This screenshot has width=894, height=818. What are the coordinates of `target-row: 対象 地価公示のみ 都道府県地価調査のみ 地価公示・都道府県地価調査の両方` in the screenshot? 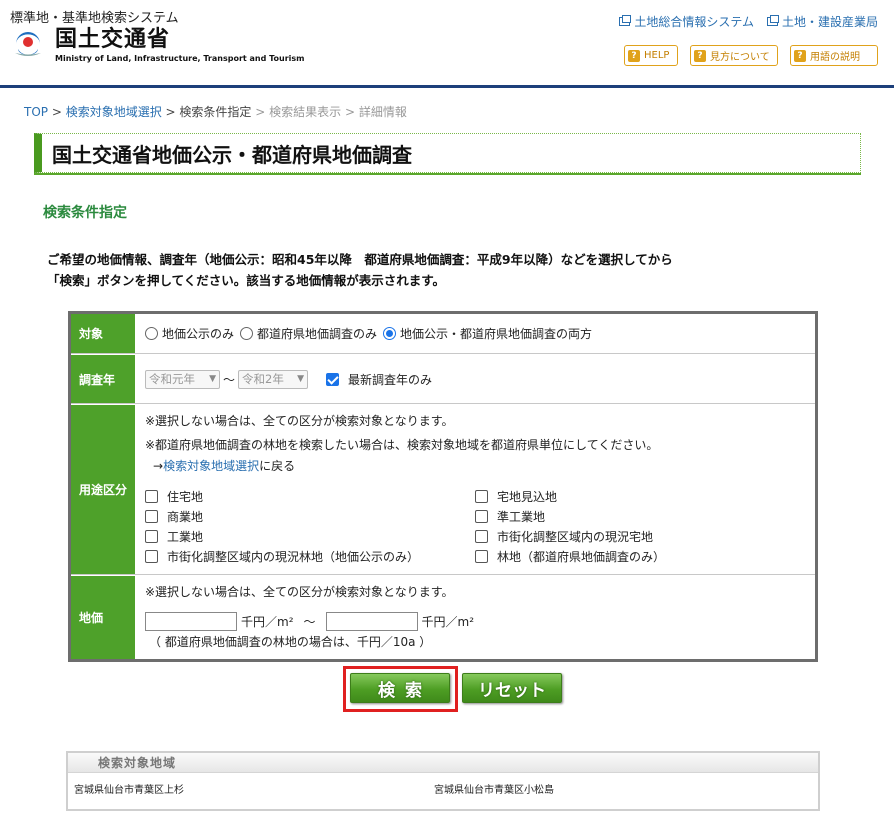 It's located at (443, 334).